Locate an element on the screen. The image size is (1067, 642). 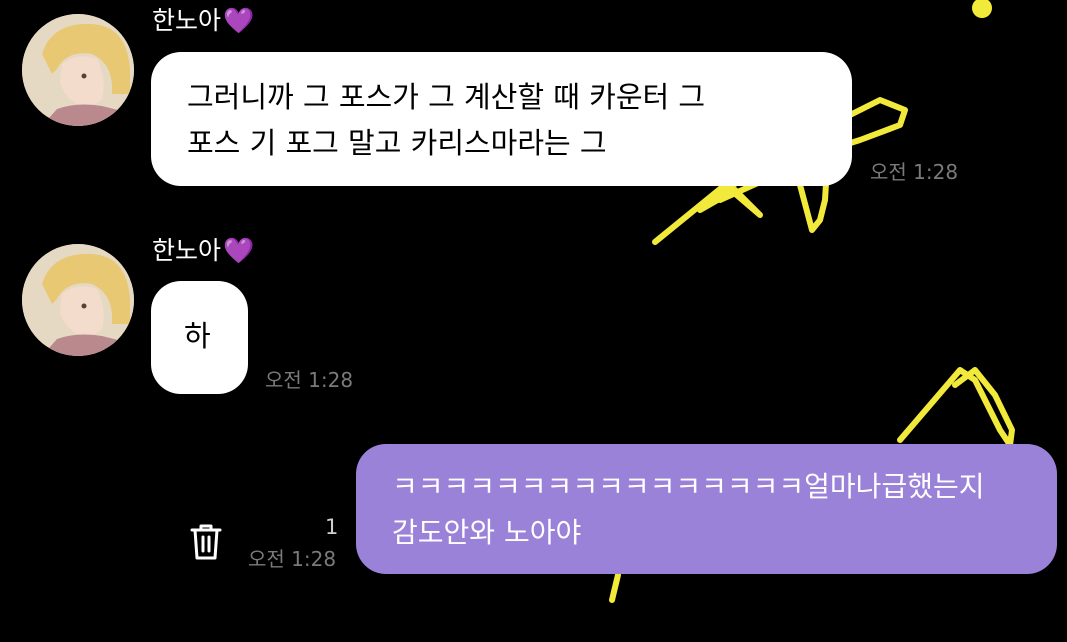
doodle-dot is located at coordinates (982, 9).